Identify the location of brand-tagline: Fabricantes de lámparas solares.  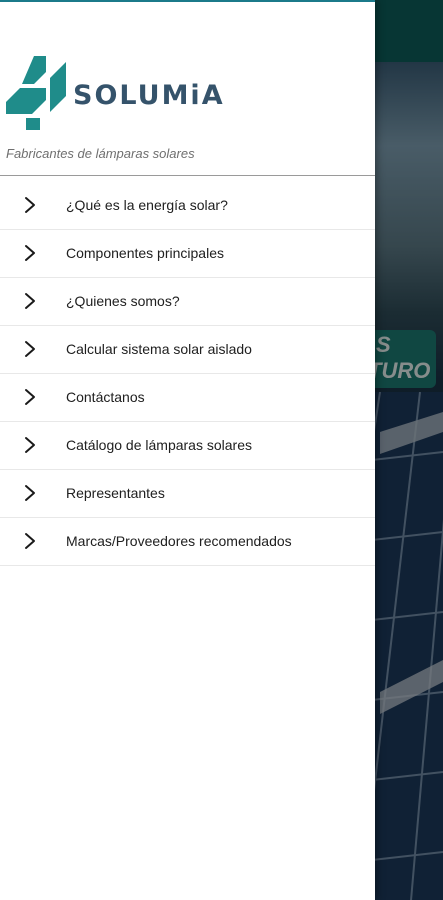
(100, 153).